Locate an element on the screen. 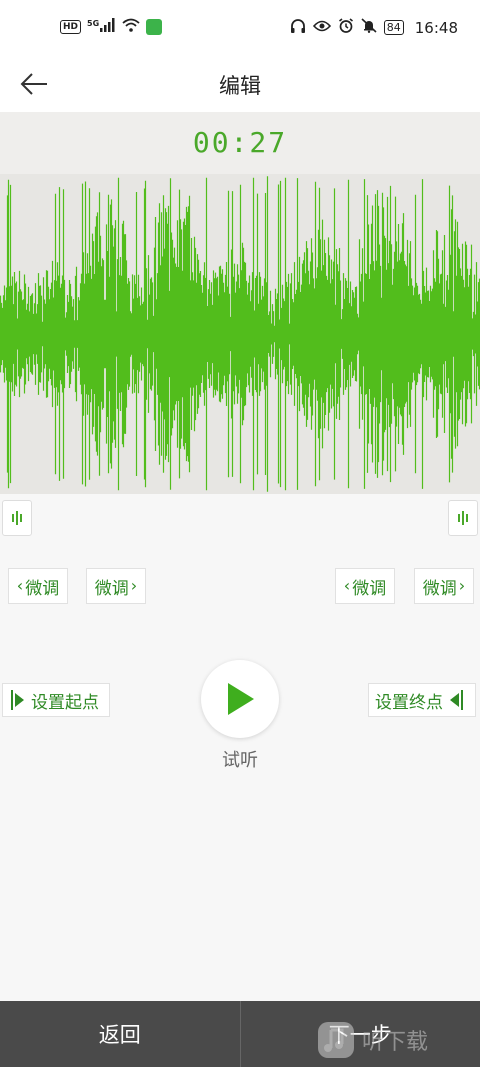 This screenshot has height=1067, width=480. set-start-label: 设置起点 is located at coordinates (65, 702).